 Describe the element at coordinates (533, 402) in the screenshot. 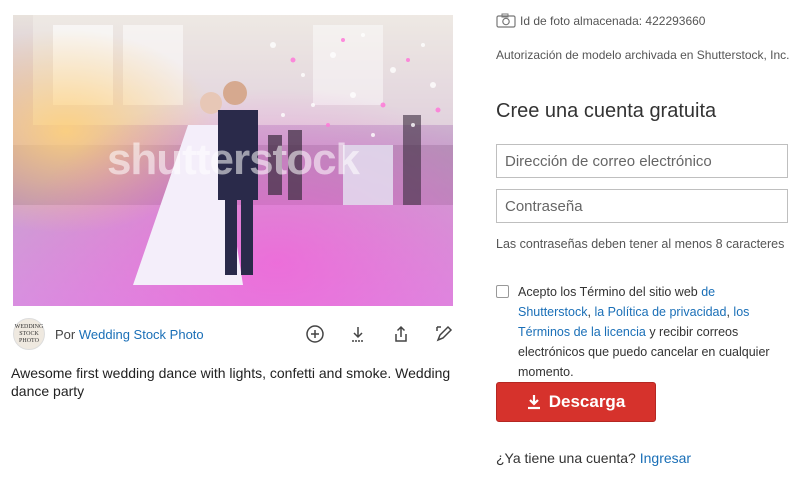

I see `download-arrow-icon` at that location.